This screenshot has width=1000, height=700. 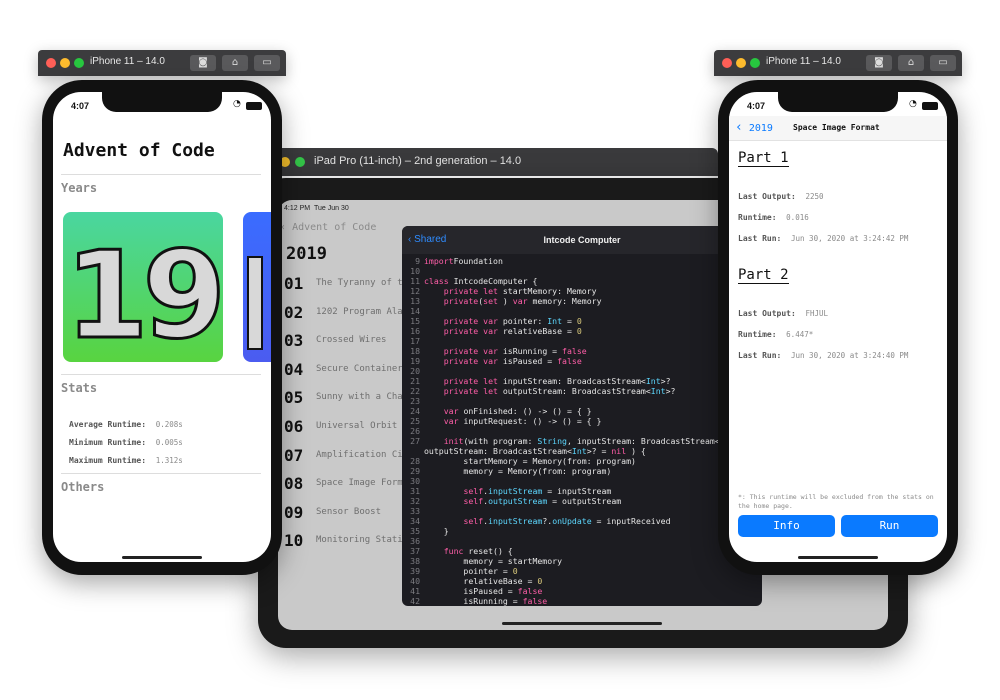 I want to click on code-token: =, so click(x=569, y=321).